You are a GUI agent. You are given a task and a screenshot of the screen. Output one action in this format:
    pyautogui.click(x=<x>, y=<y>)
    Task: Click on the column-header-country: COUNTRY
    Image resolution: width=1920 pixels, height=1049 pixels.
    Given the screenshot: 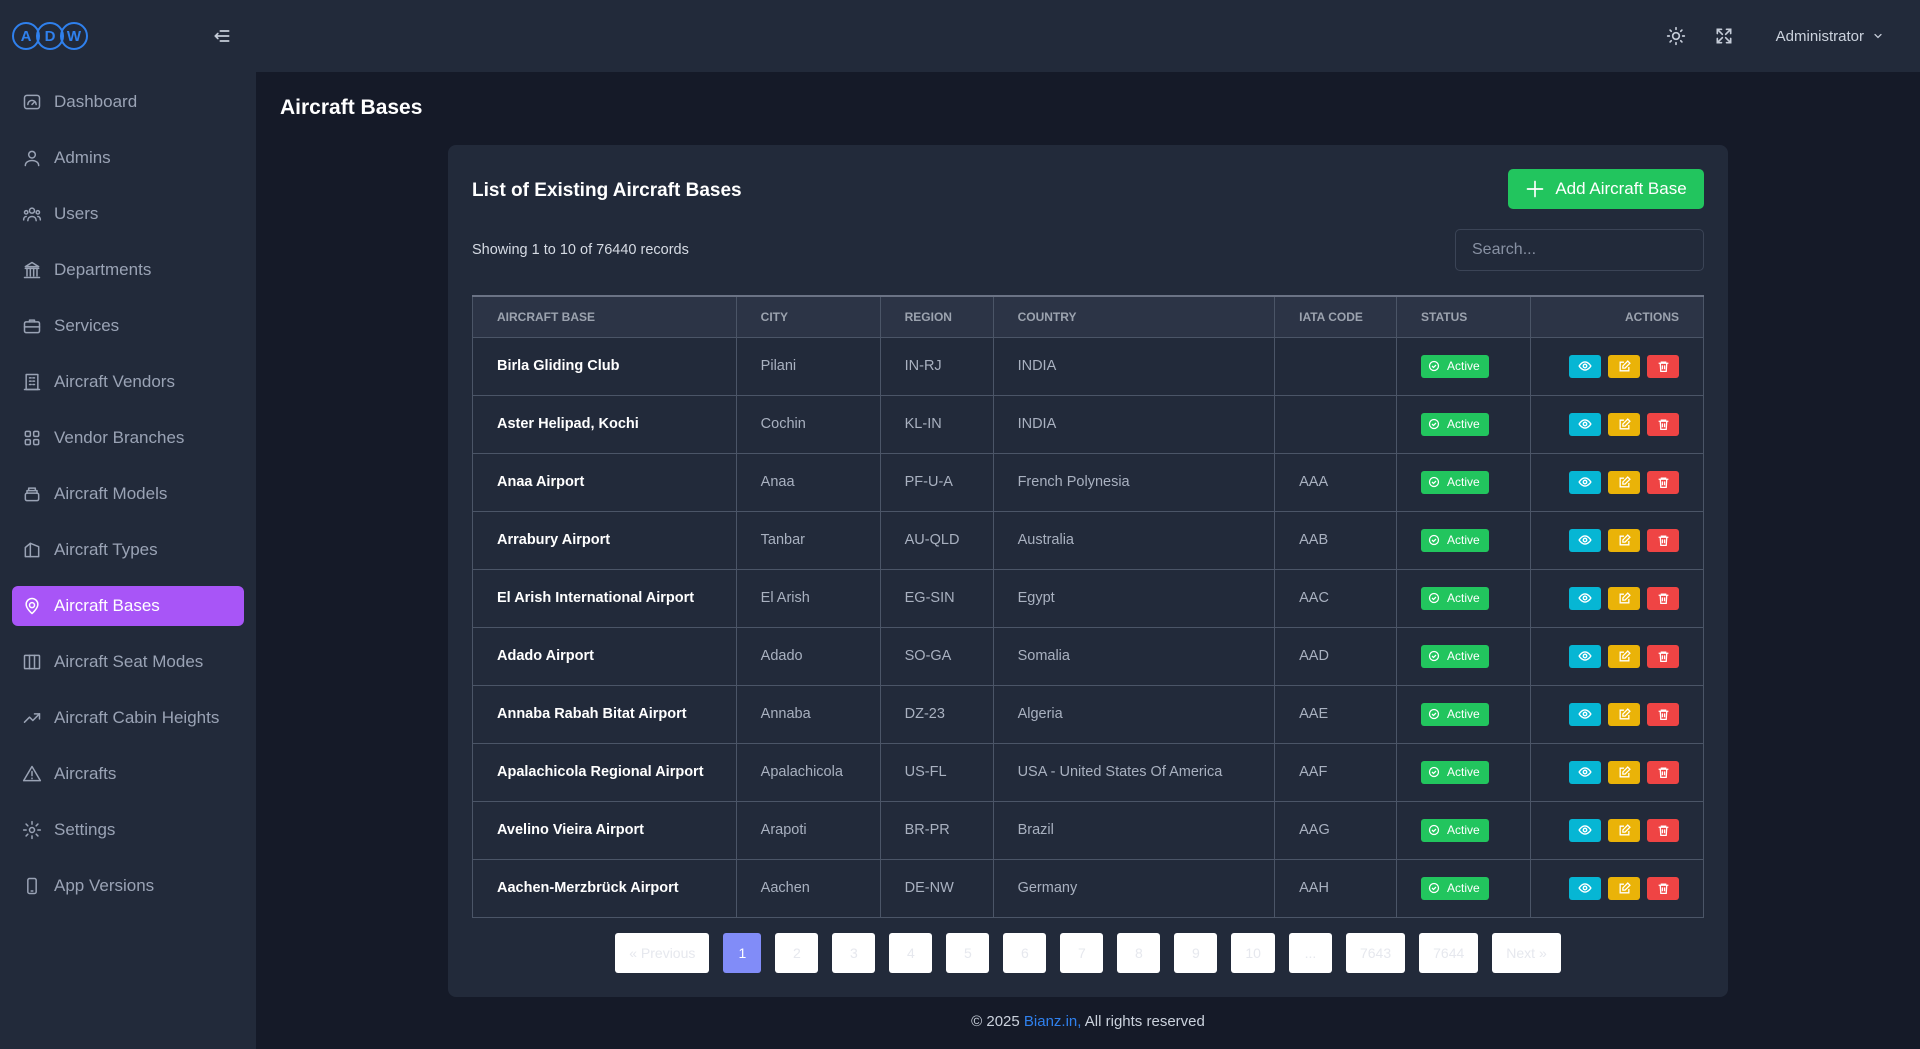 What is the action you would take?
    pyautogui.click(x=1134, y=316)
    